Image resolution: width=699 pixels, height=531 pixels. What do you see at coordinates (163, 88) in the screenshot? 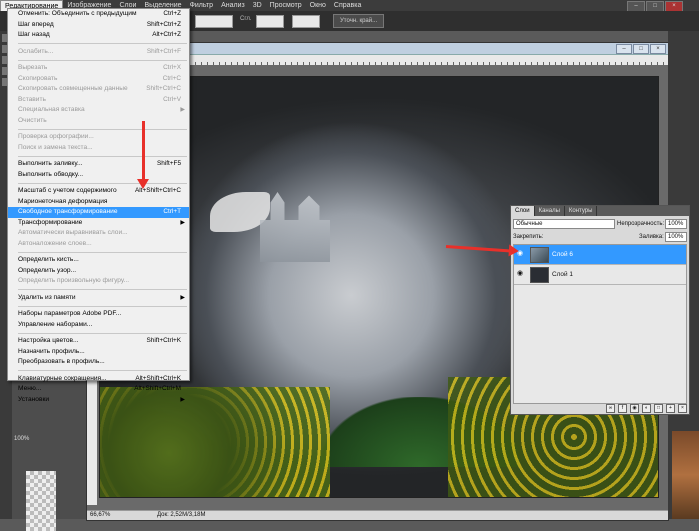
I see `menu-item-shortcut: Shift+Ctrl+C` at bounding box center [163, 88].